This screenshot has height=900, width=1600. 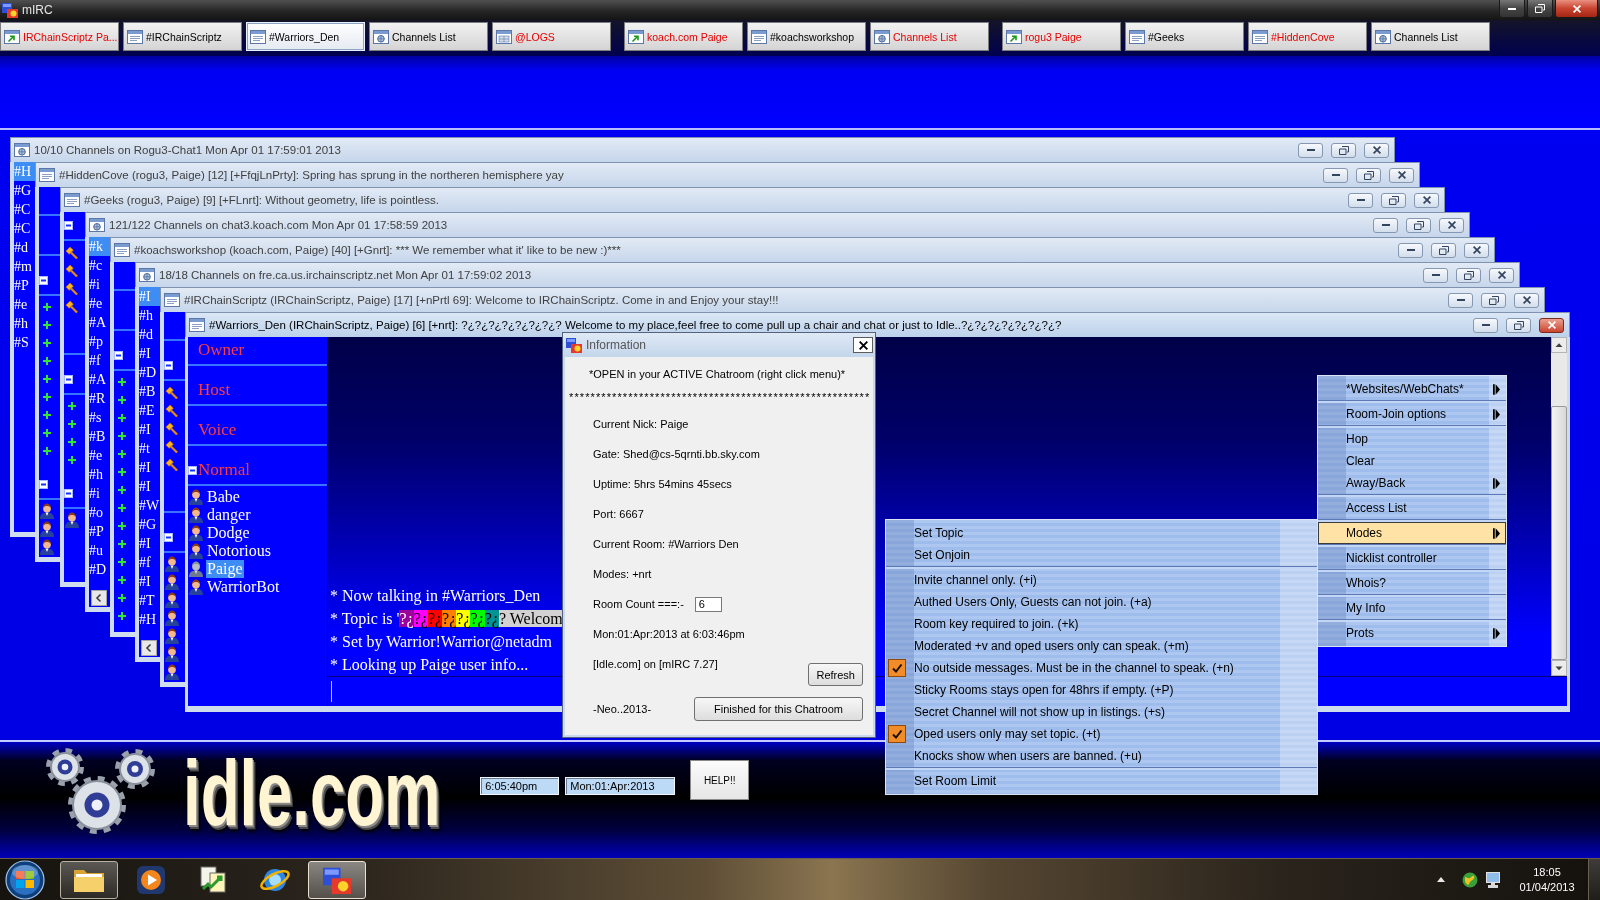 What do you see at coordinates (683, 36) in the screenshot?
I see `switchbar-tab: koach.com Paige` at bounding box center [683, 36].